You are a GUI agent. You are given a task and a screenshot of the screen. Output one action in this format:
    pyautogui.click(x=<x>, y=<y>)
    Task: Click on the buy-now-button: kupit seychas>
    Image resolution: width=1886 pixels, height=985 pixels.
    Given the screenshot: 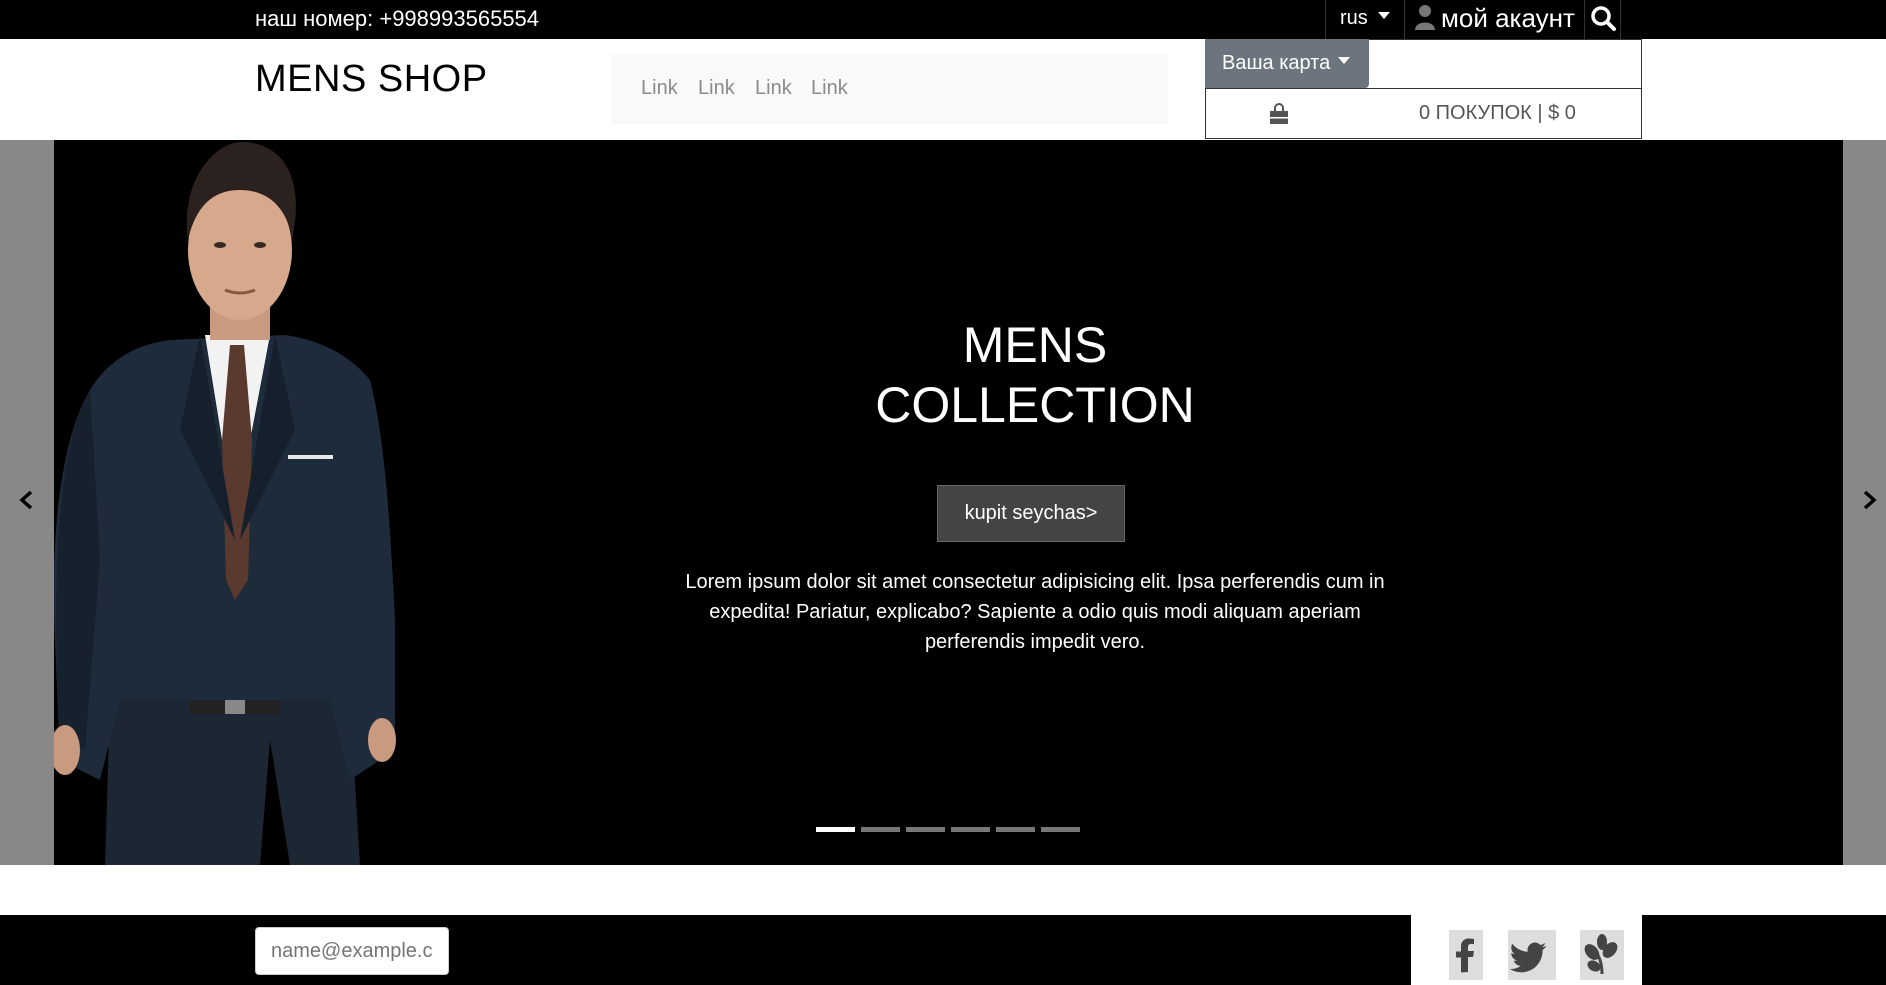 What is the action you would take?
    pyautogui.click(x=1031, y=513)
    